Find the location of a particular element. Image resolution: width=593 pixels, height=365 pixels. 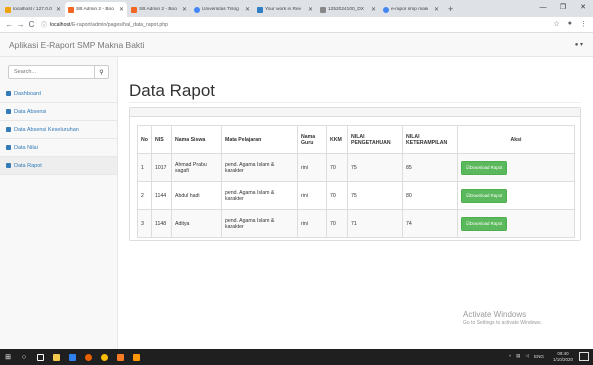

browser-tab: Universitas Trilog ✕ is located at coordinates (222, 9).